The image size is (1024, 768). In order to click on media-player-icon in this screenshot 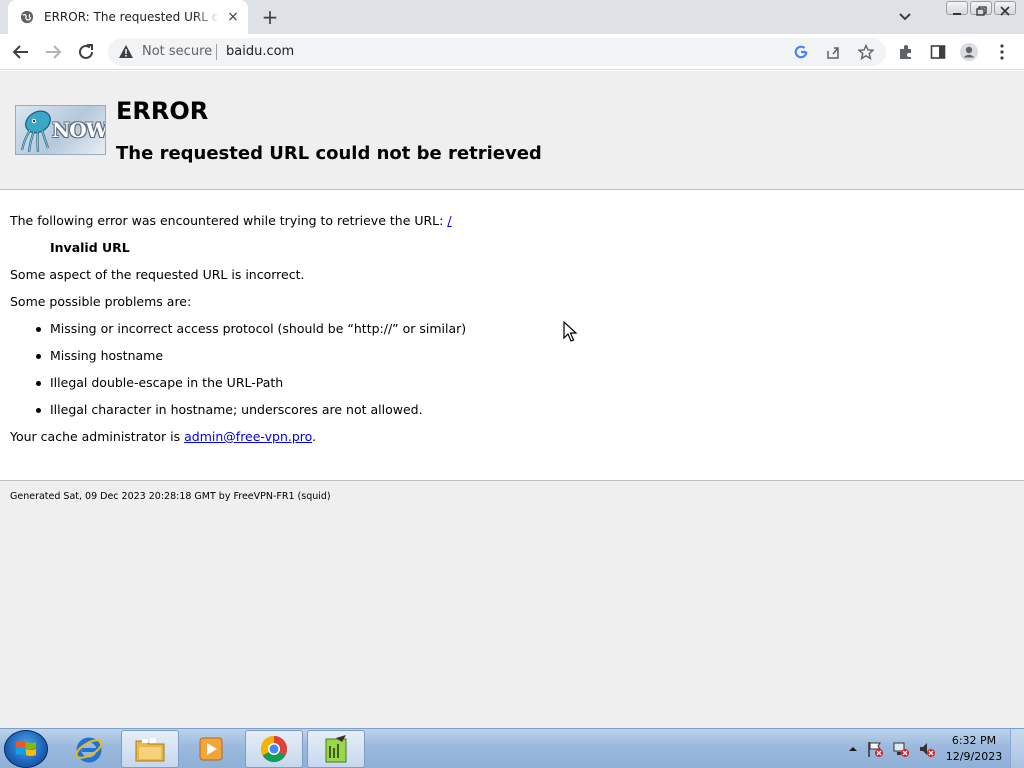, I will do `click(211, 749)`.